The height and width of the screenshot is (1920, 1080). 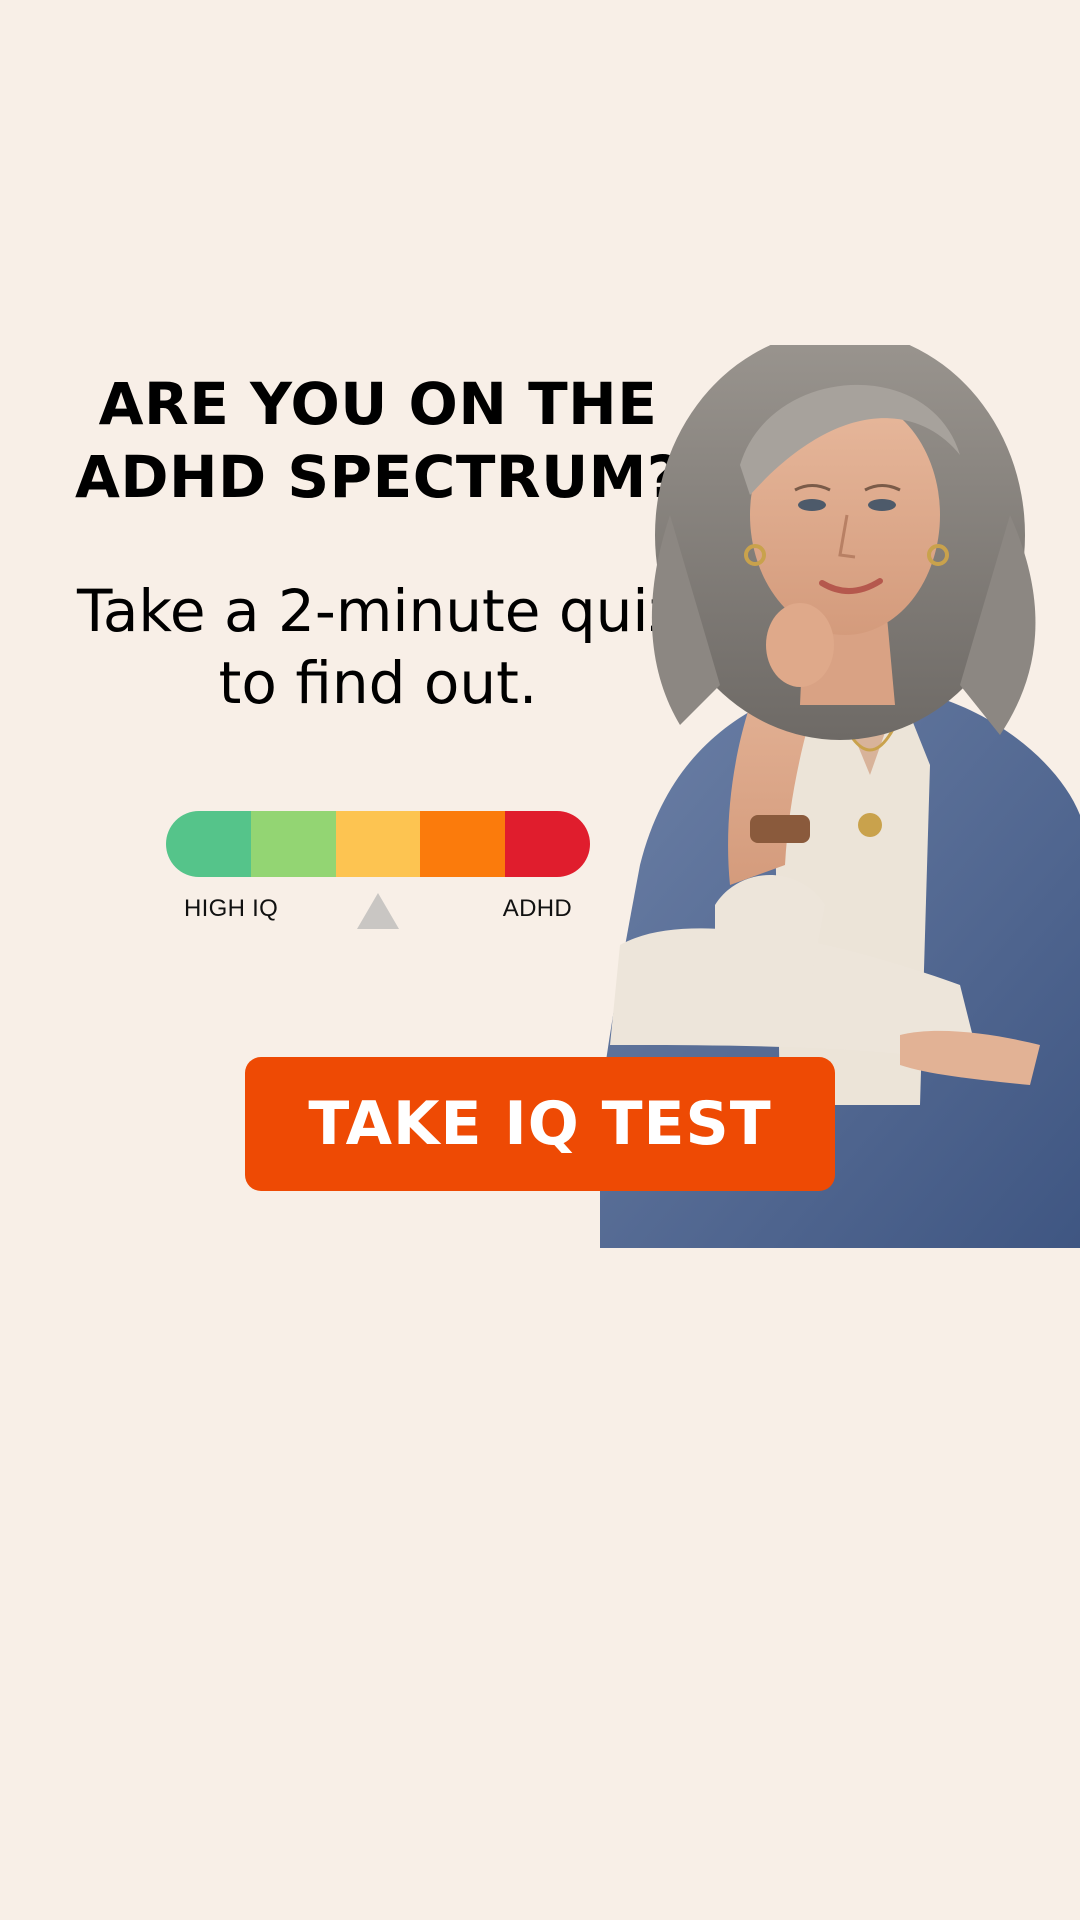 I want to click on meter-labels: HIGH IQ ADHD, so click(x=378, y=913).